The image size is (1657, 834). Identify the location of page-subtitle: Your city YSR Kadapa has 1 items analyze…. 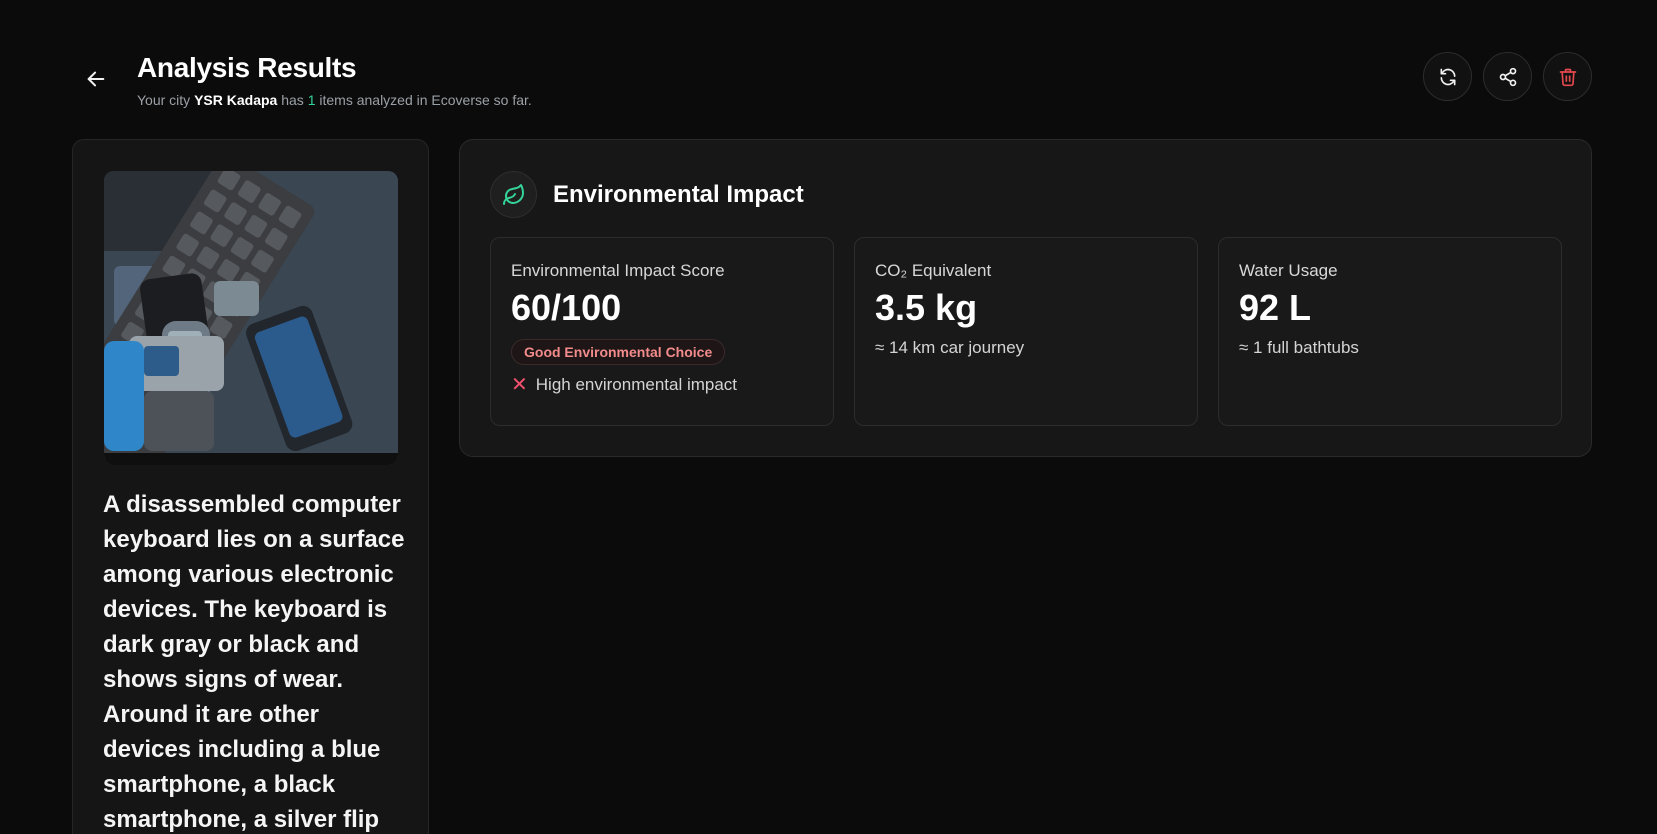
(334, 100).